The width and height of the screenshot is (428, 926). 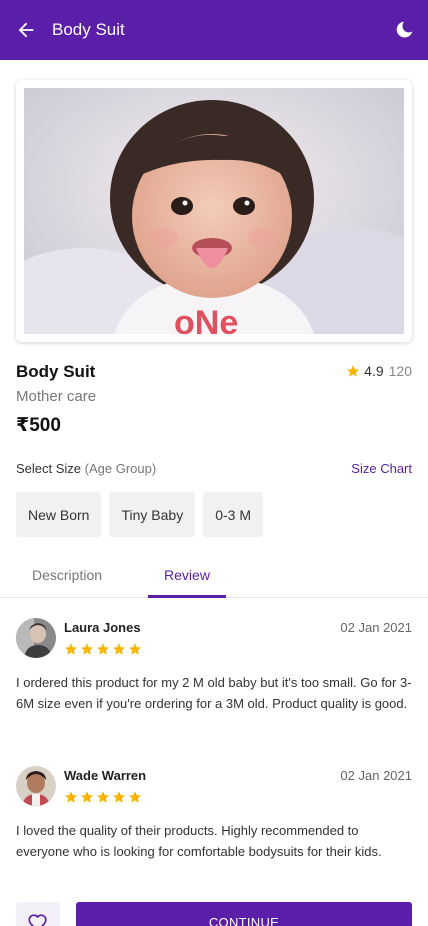 What do you see at coordinates (400, 371) in the screenshot?
I see `rating-count: 120` at bounding box center [400, 371].